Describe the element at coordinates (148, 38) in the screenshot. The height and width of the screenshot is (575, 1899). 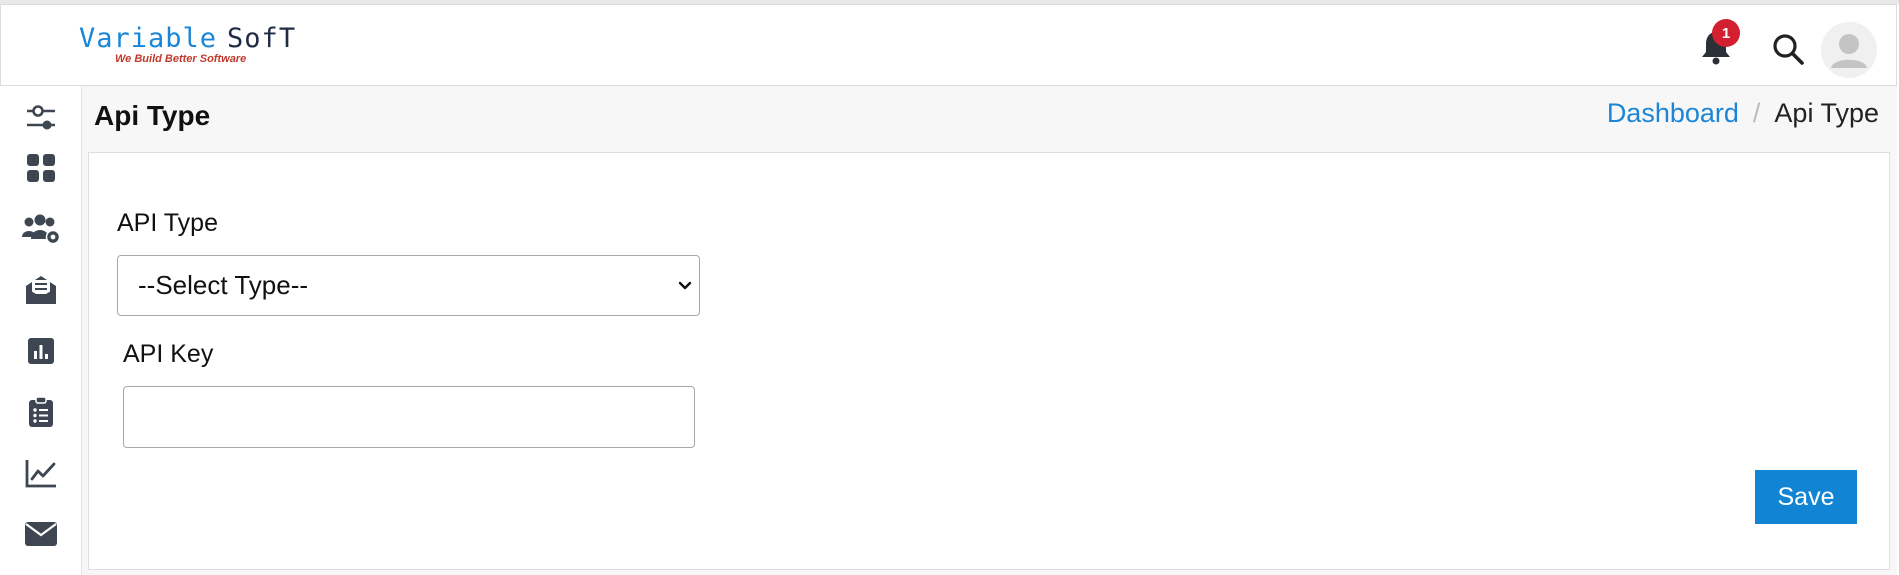
I see `logo-text-variable: Variable` at that location.